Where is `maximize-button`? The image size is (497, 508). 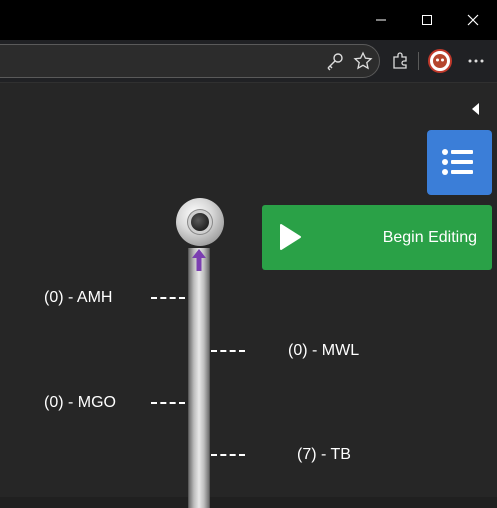
maximize-button is located at coordinates (427, 20).